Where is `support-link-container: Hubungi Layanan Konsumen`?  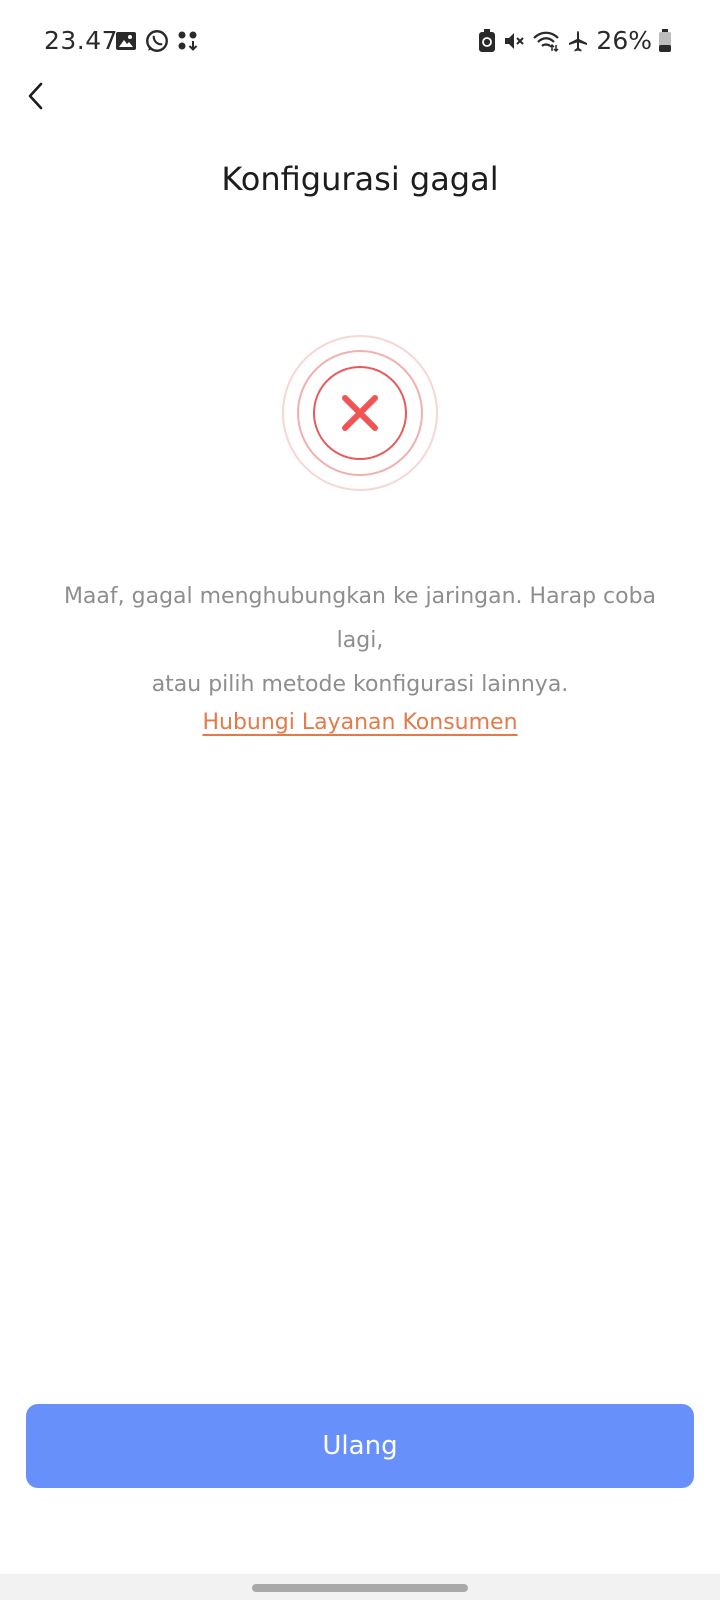 support-link-container: Hubungi Layanan Konsumen is located at coordinates (360, 722).